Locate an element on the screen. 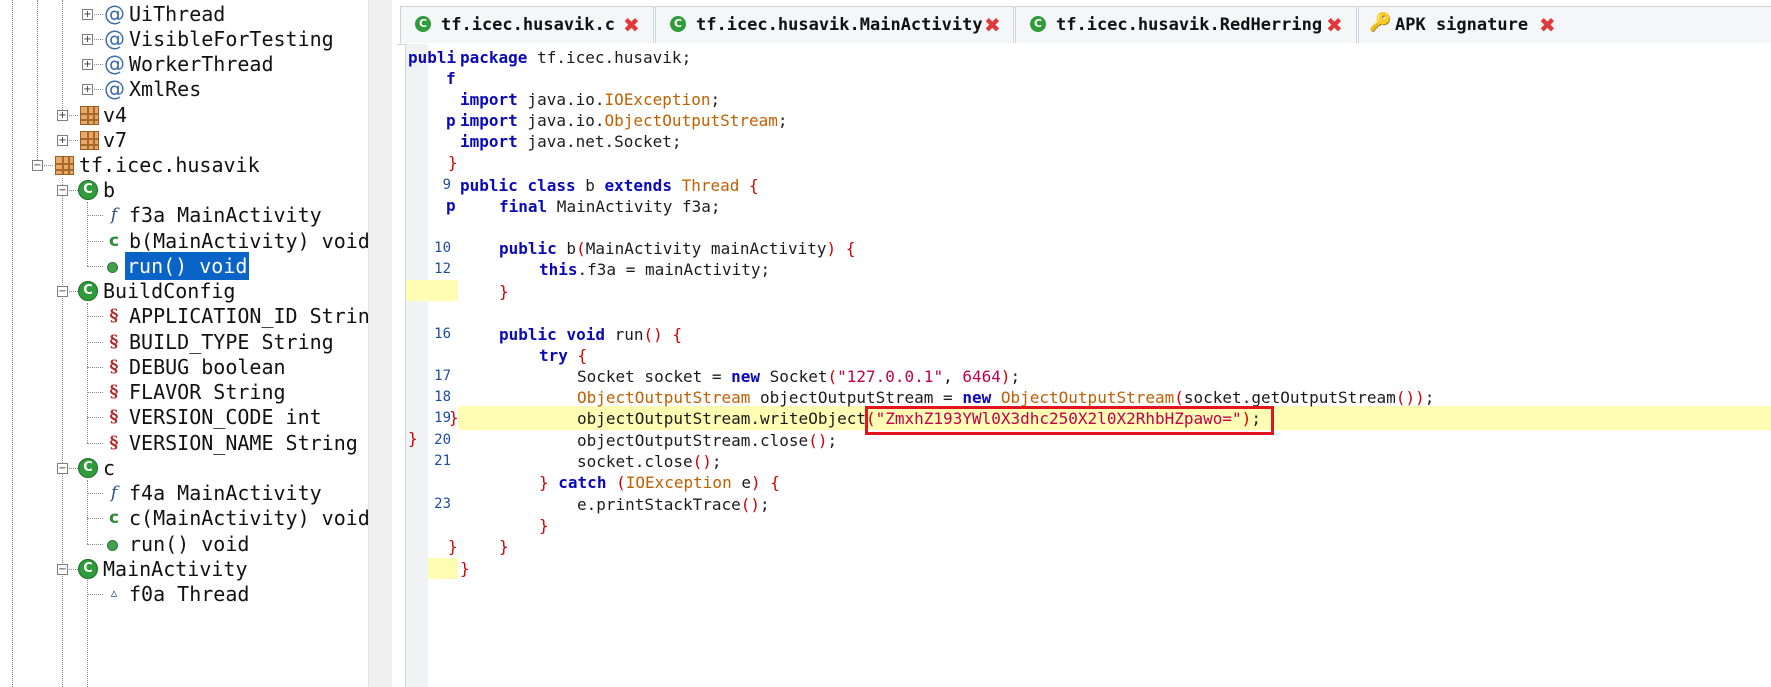 This screenshot has width=1771, height=687. tree-item-label: tf.icec.husavik is located at coordinates (169, 165).